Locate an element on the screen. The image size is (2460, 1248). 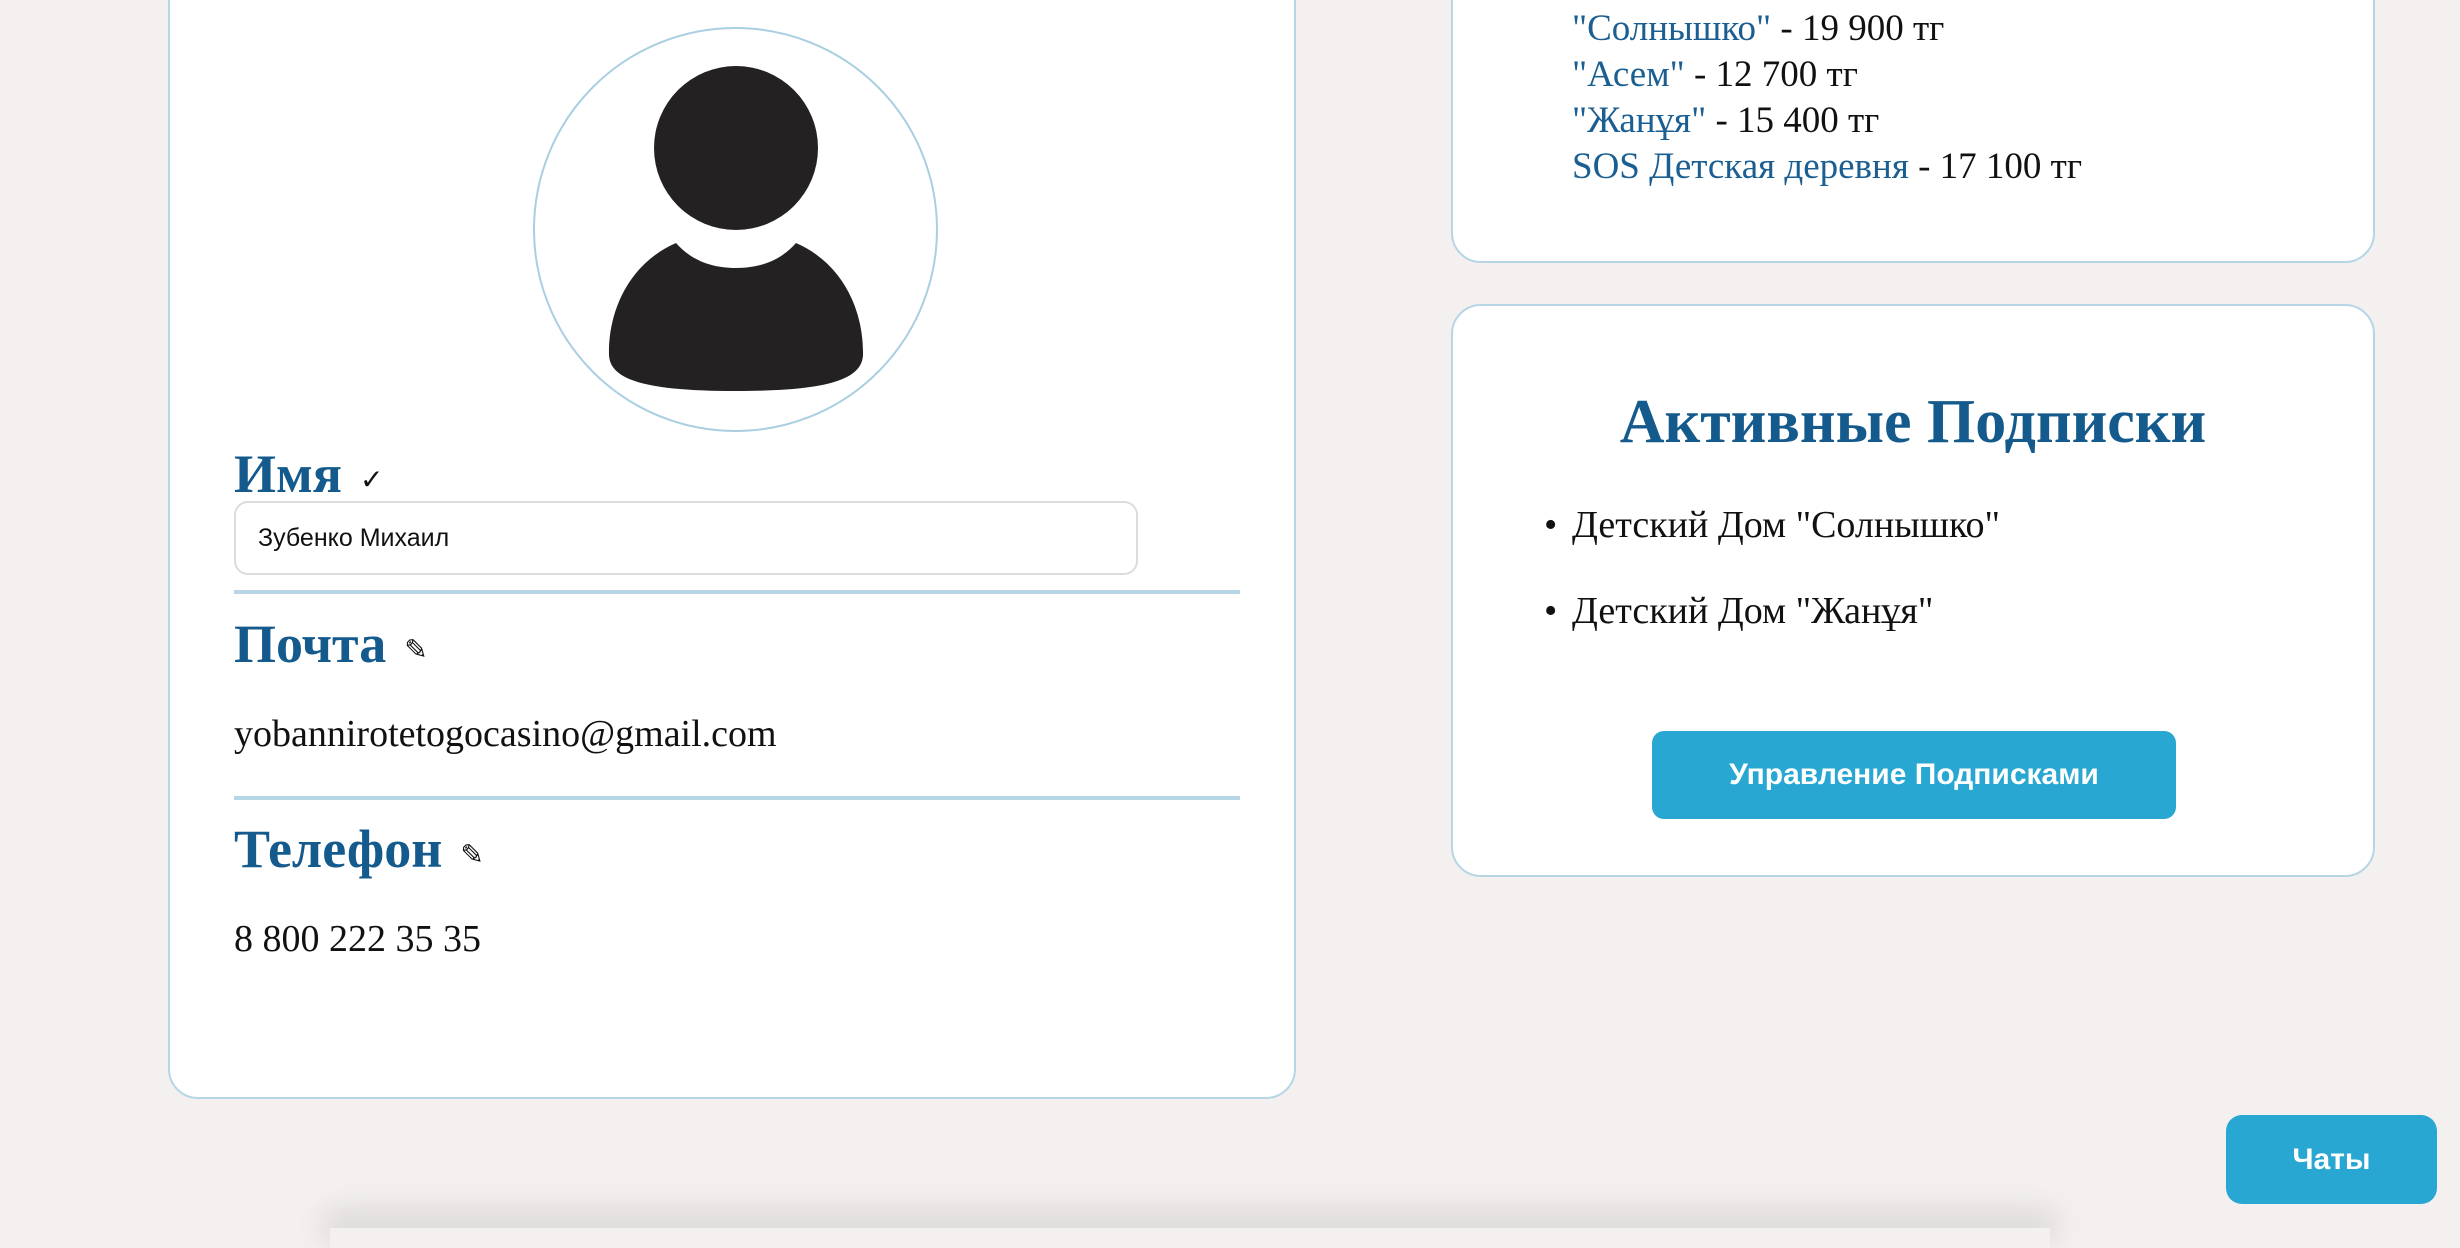
orphanage-link: SOS Детская деревня is located at coordinates (1740, 166).